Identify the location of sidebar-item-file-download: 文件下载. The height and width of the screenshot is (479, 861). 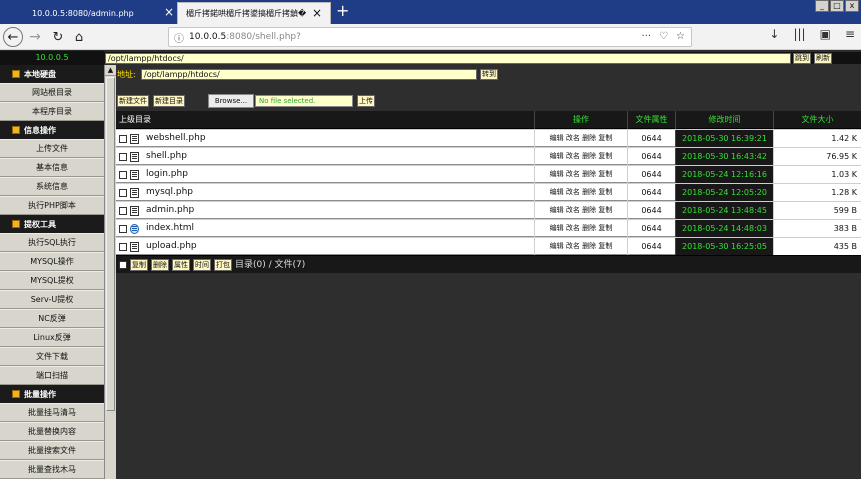
(52, 356).